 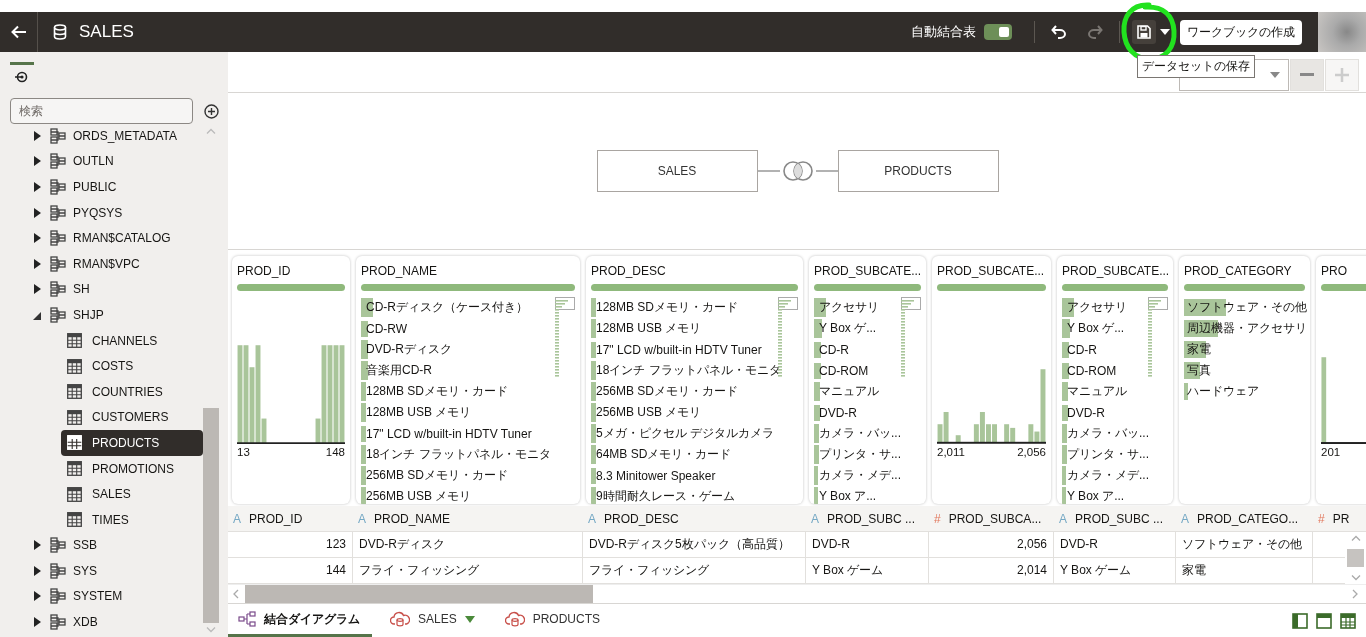 What do you see at coordinates (1221, 391) in the screenshot?
I see `value-label: ハードウェア` at bounding box center [1221, 391].